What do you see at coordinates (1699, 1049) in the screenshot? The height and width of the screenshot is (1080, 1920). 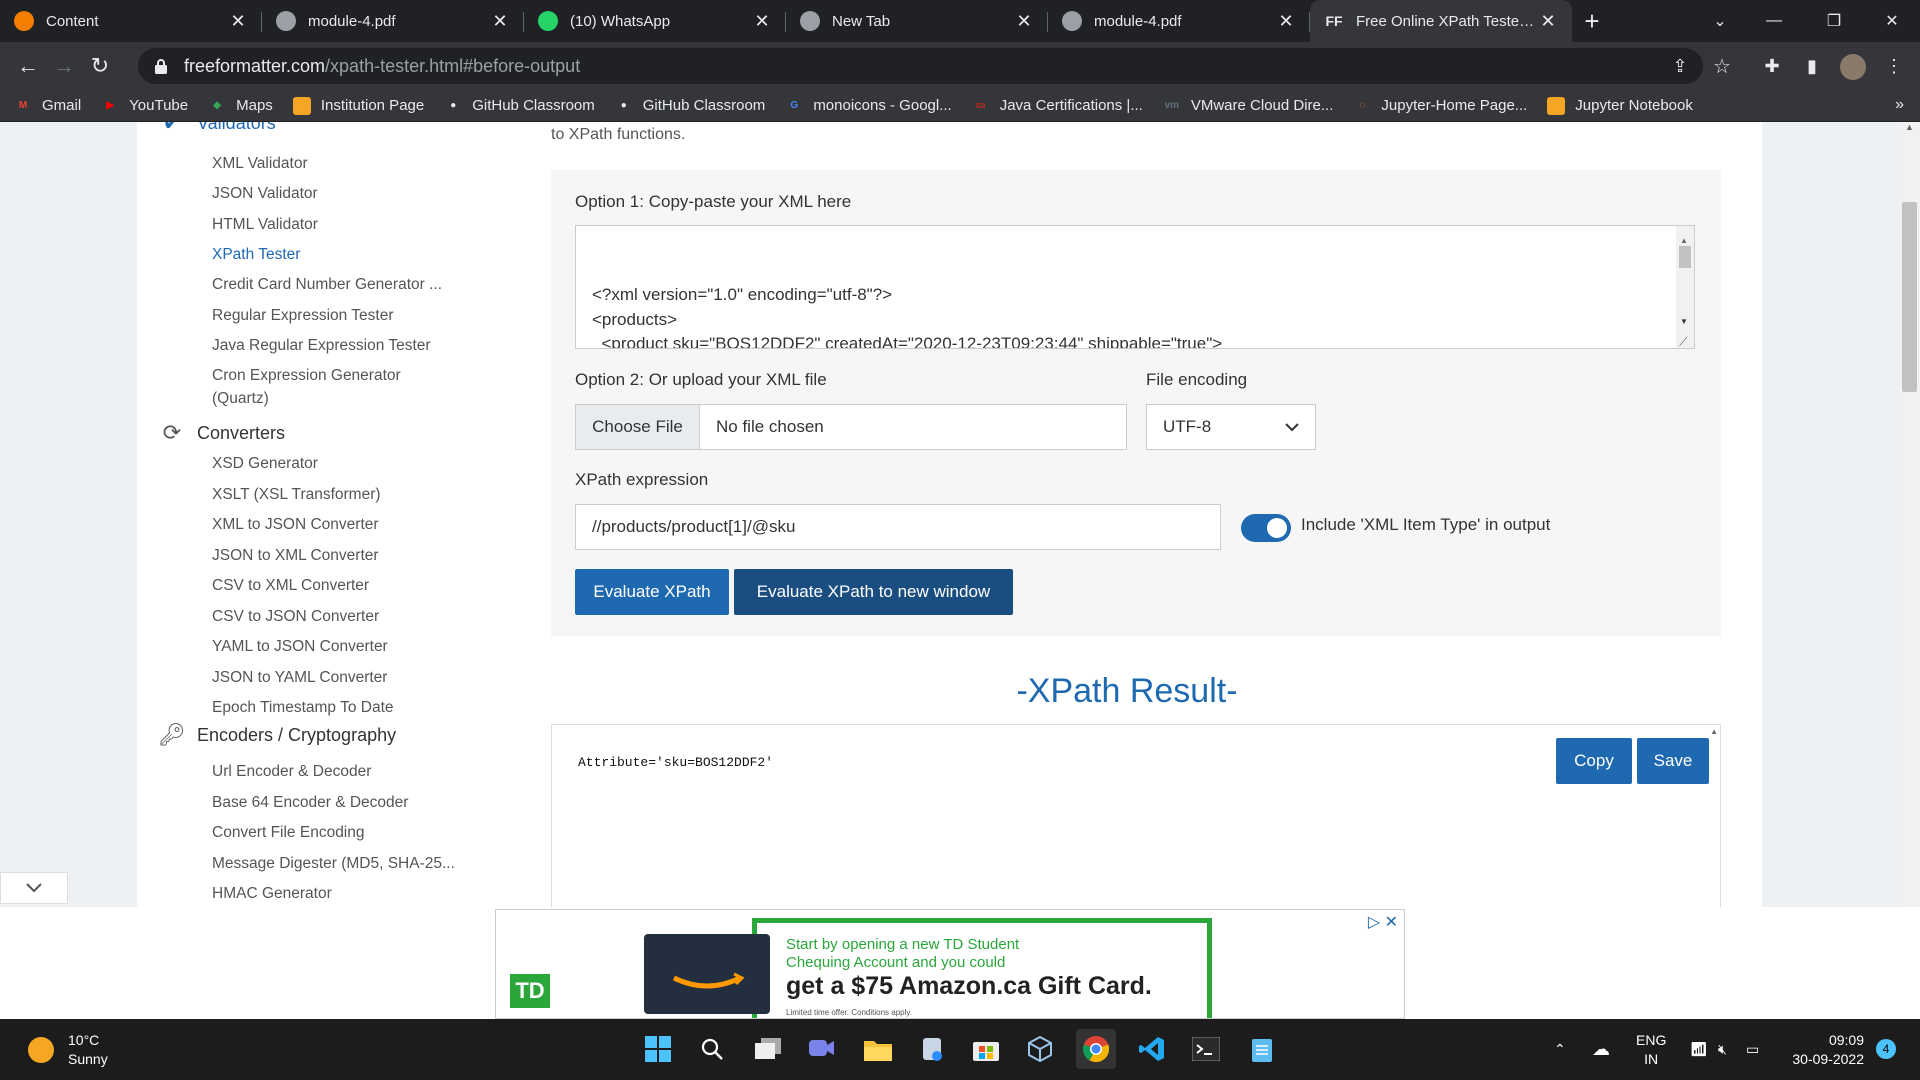 I see `wifi-icon: 📶︎` at bounding box center [1699, 1049].